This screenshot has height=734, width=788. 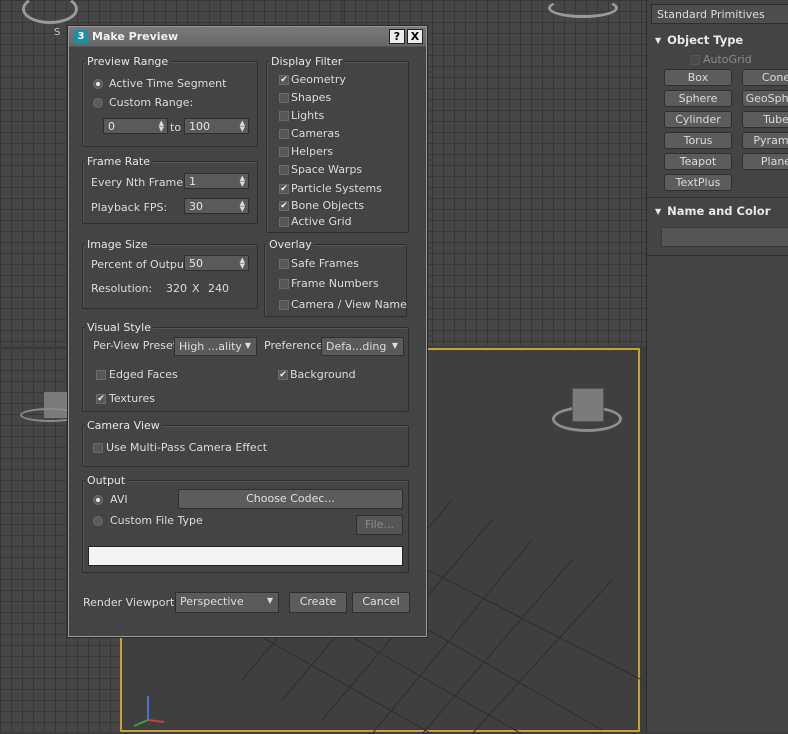 I want to click on display-filter-space-warps-label: Space Warps, so click(x=327, y=169).